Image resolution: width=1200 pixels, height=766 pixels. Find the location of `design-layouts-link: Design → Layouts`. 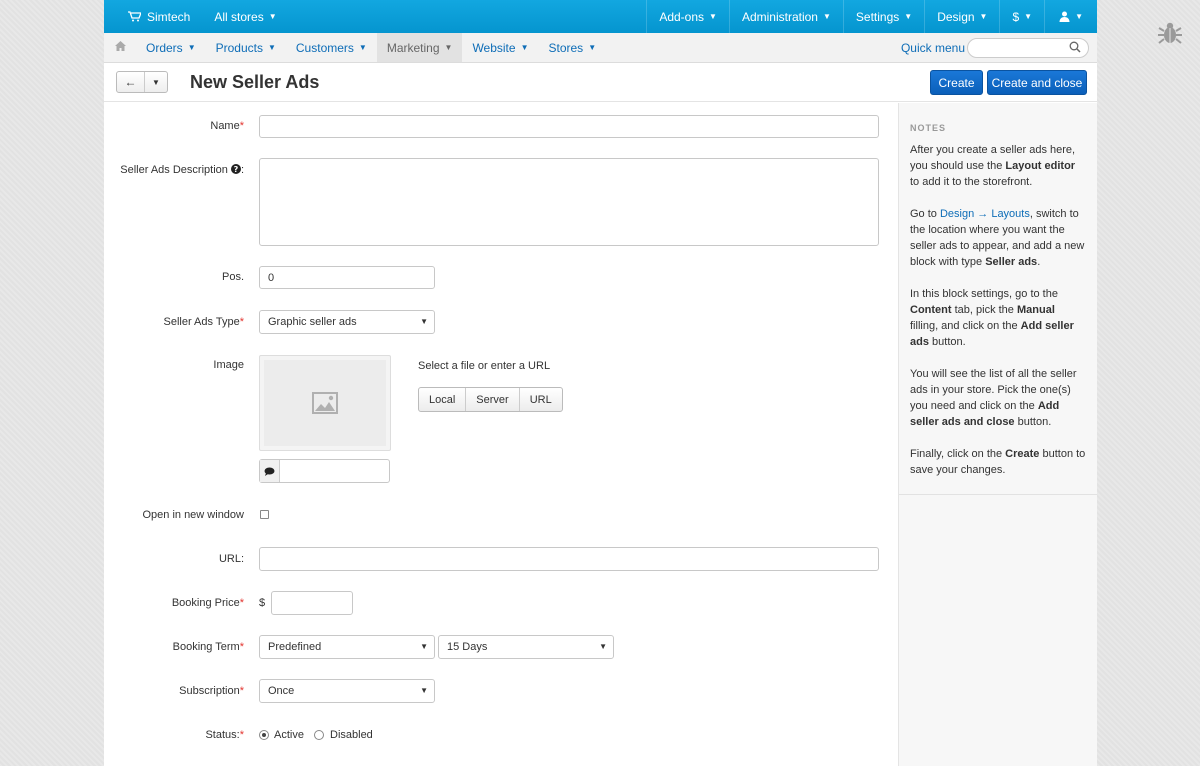

design-layouts-link: Design → Layouts is located at coordinates (985, 214).